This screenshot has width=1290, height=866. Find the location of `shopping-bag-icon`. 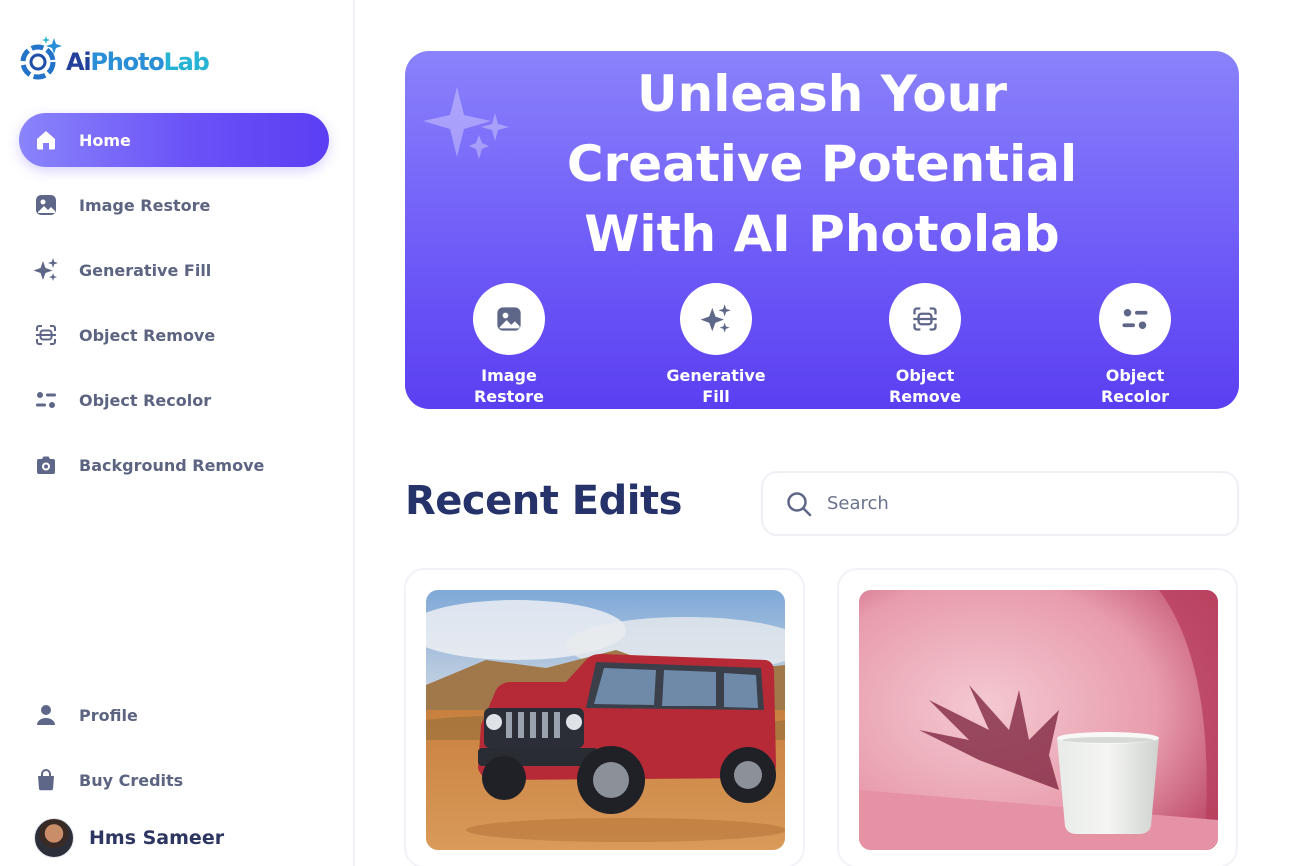

shopping-bag-icon is located at coordinates (46, 780).